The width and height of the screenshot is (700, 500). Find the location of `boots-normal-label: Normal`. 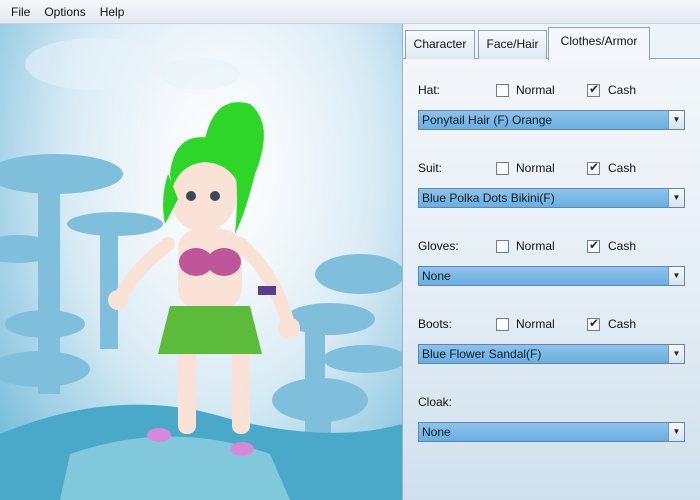

boots-normal-label: Normal is located at coordinates (535, 324).